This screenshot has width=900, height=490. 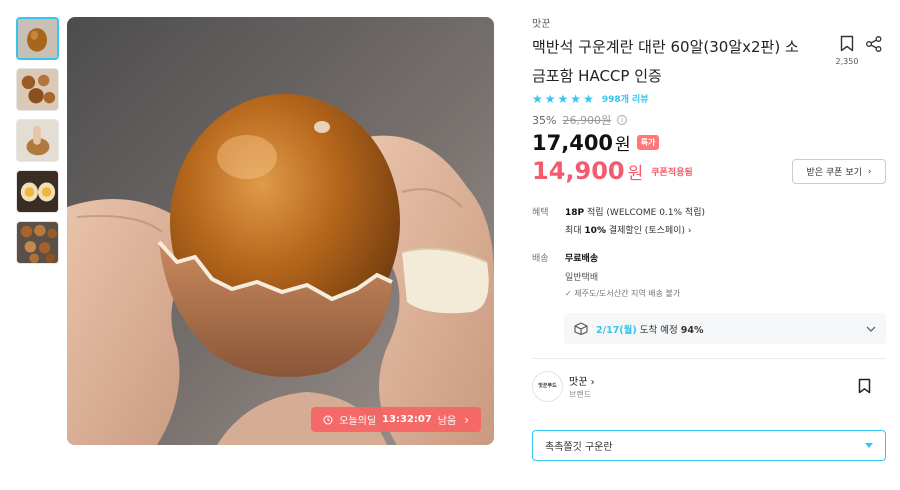 What do you see at coordinates (725, 328) in the screenshot?
I see `delivery-estimate-box: 2/17(월) 도착 예정 94%` at bounding box center [725, 328].